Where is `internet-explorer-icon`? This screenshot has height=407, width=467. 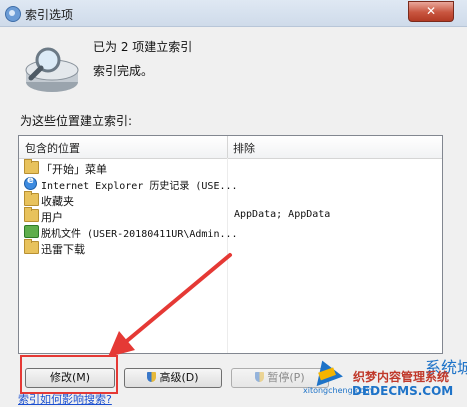
internet-explorer-icon is located at coordinates (30, 182).